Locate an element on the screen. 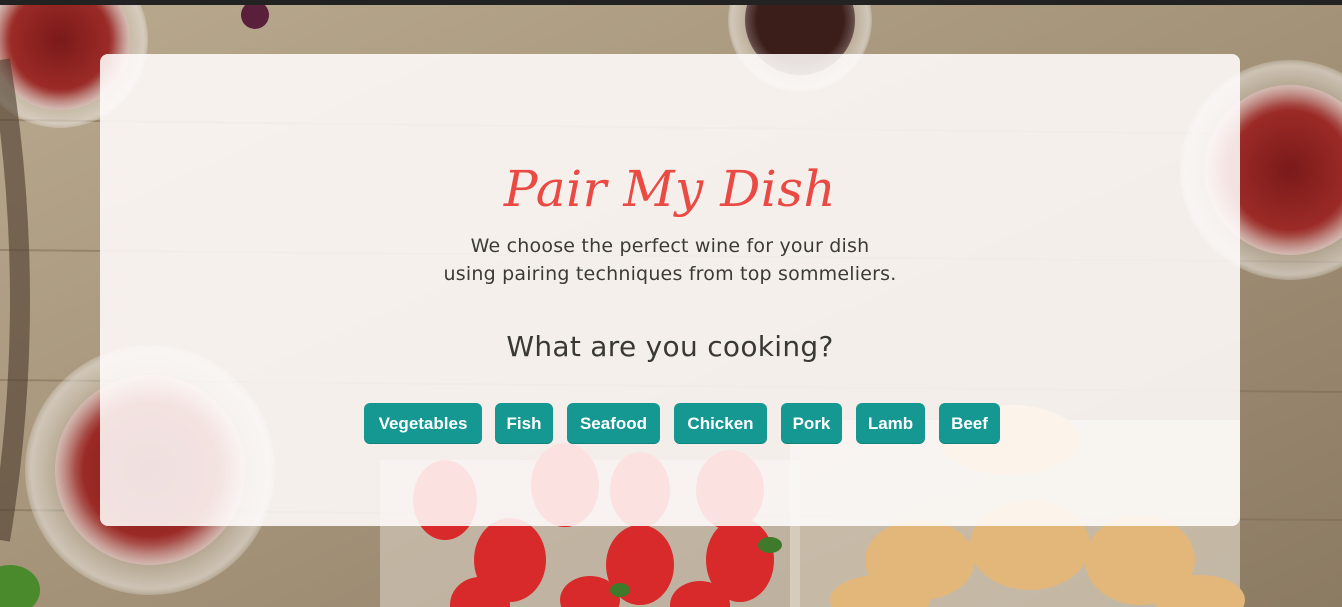 The image size is (1342, 607). vegetables-button: Vegetables is located at coordinates (423, 423).